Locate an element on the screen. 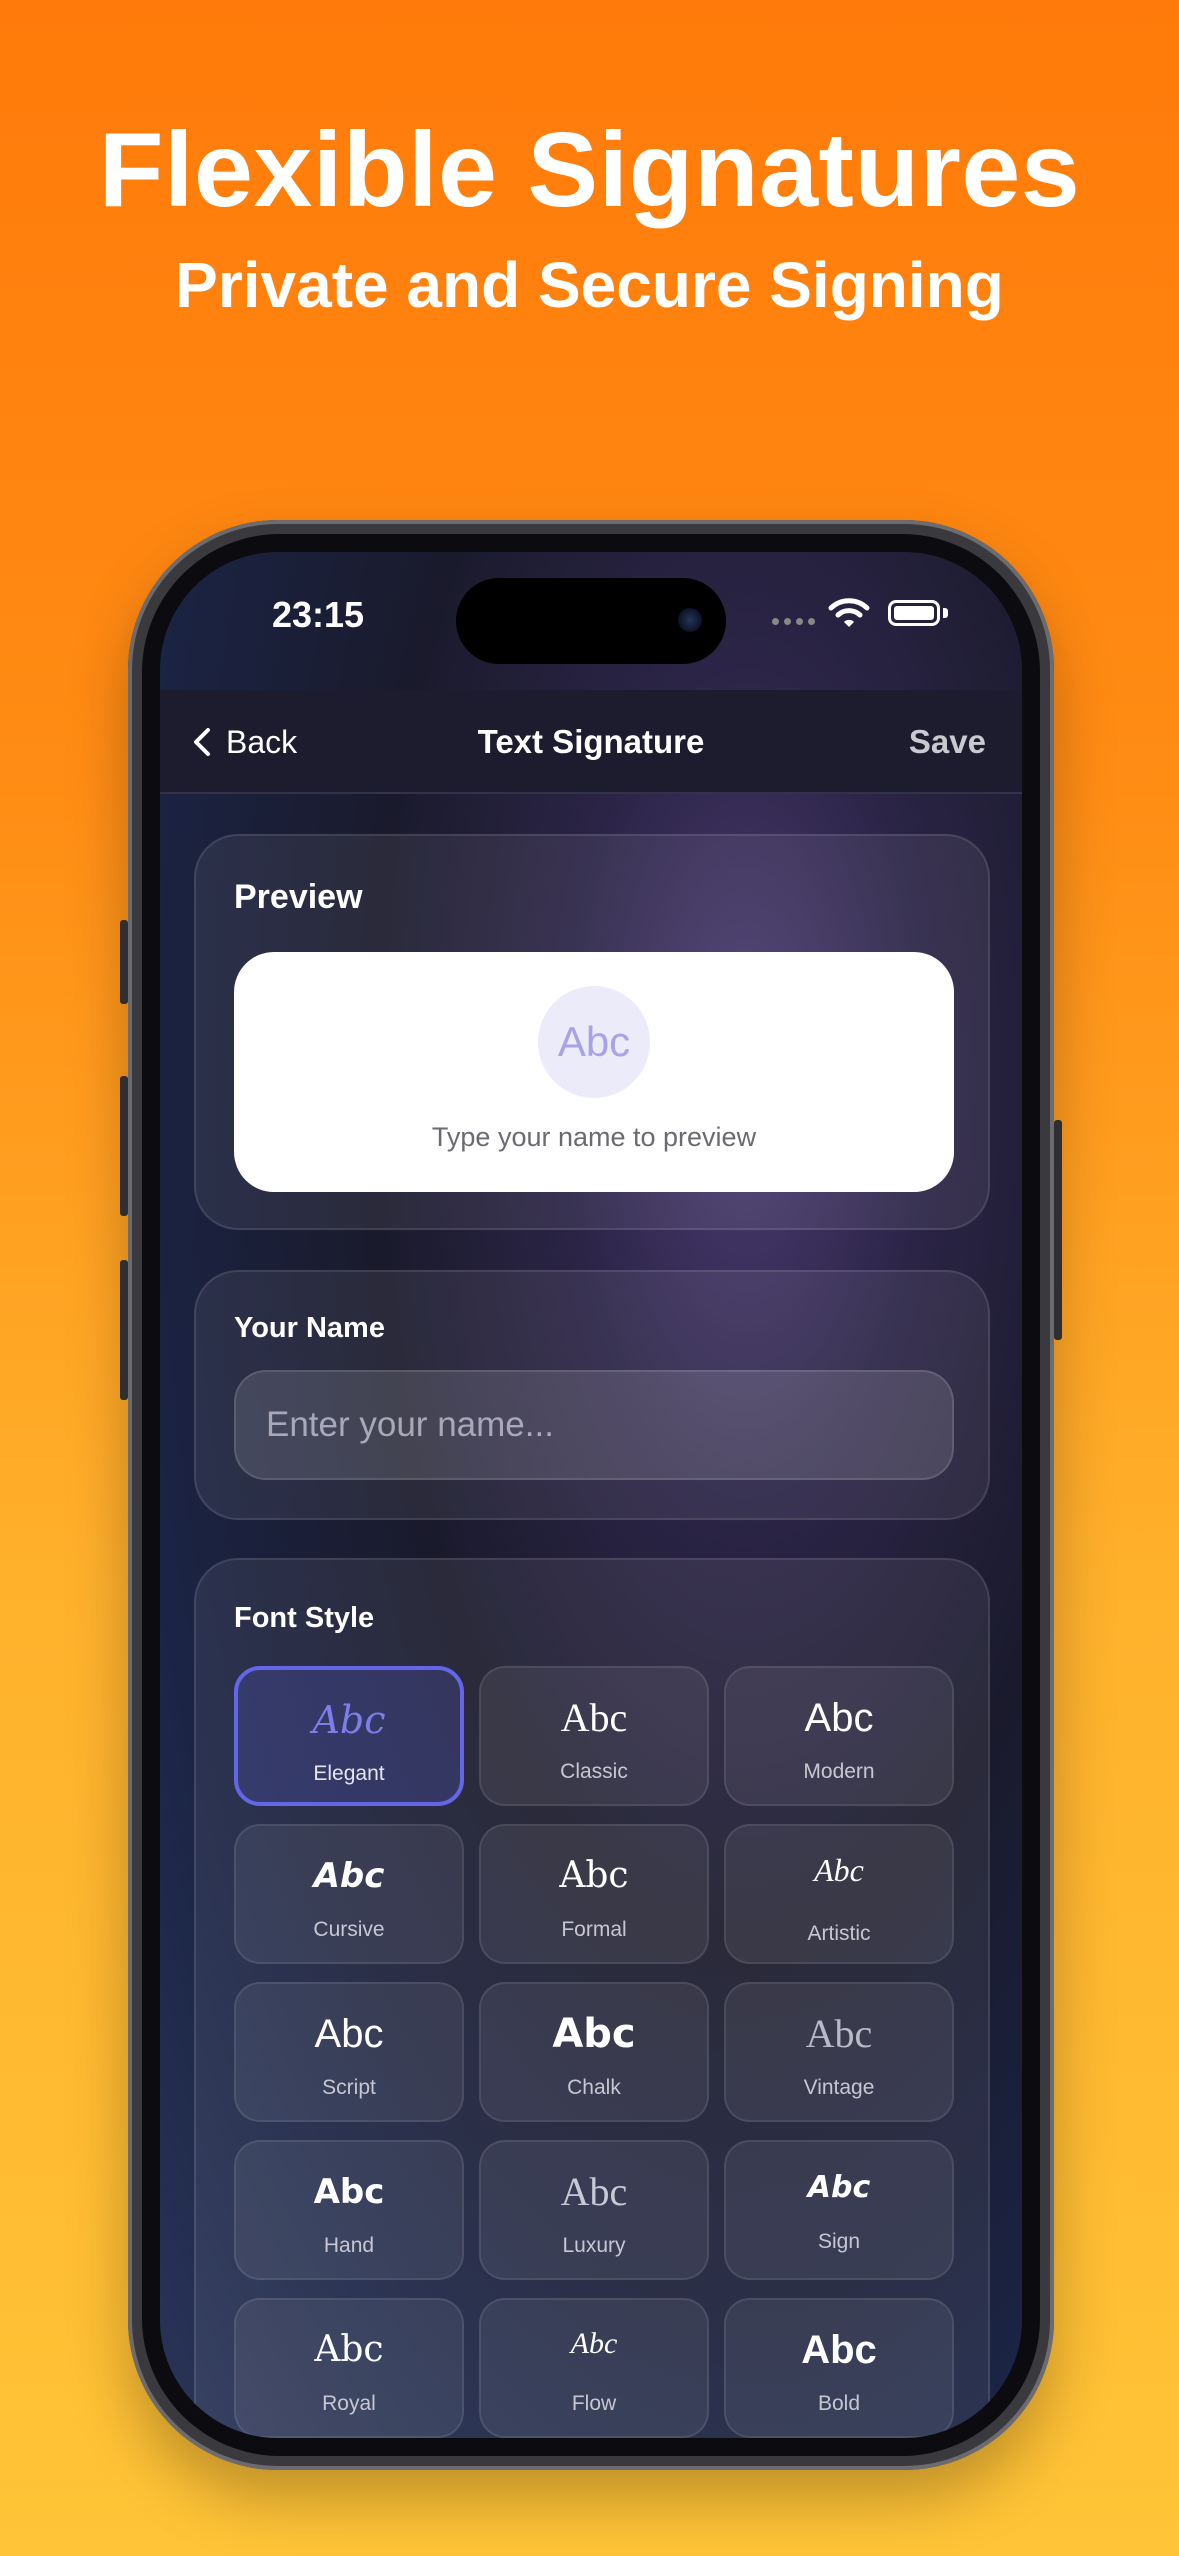  font-name: Formal is located at coordinates (594, 1929).